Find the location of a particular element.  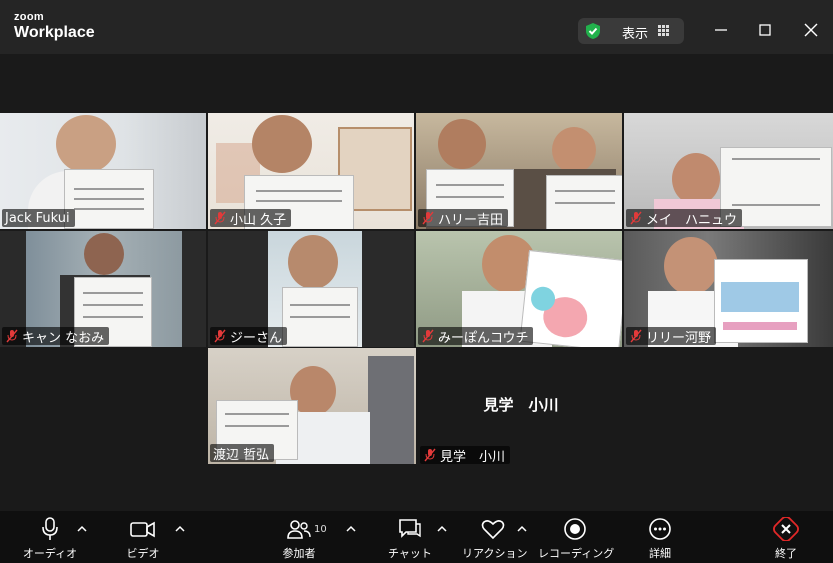

participant-name: ハリー吉田 is located at coordinates (471, 220).